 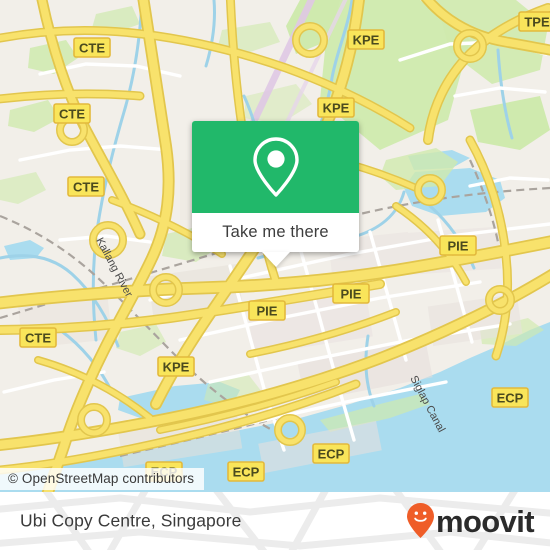 I want to click on take-me-there-label: Take me there, so click(x=275, y=232).